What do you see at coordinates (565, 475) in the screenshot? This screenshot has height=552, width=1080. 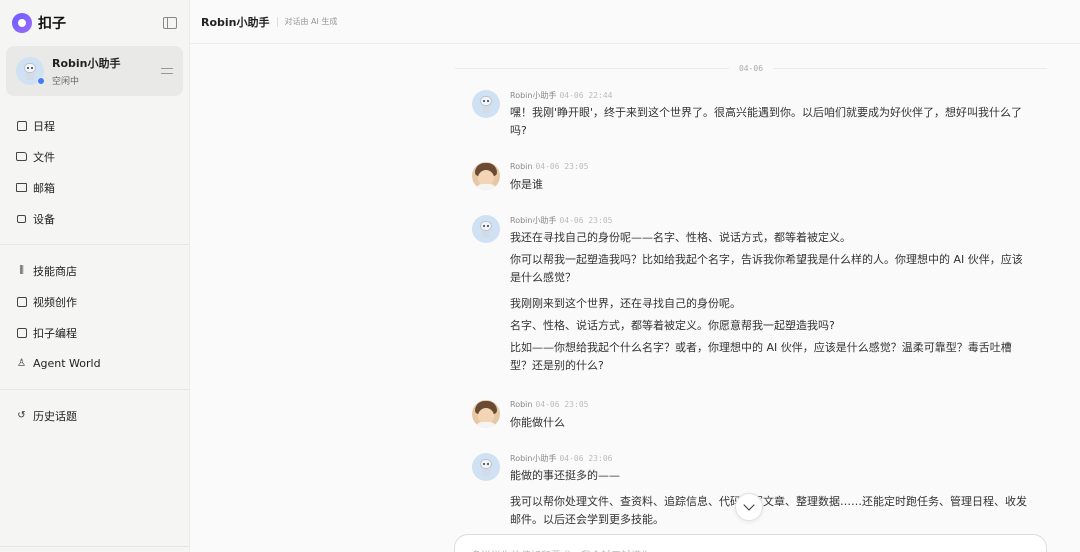 I see `message-text: 能做的事还挺多的——` at bounding box center [565, 475].